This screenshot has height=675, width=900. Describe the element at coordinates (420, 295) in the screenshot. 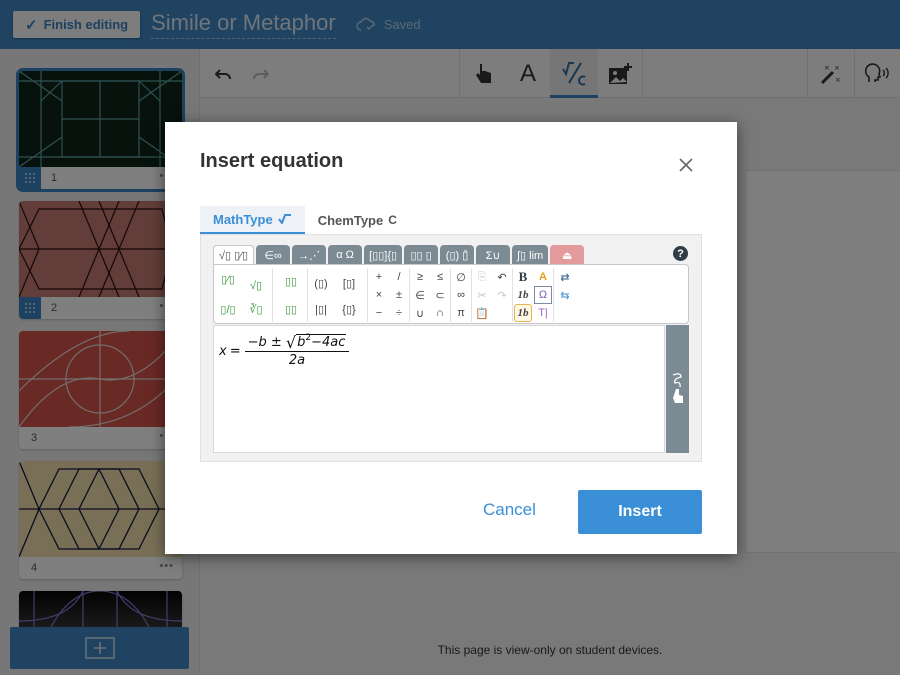

I see `element-of-button: ∈` at that location.